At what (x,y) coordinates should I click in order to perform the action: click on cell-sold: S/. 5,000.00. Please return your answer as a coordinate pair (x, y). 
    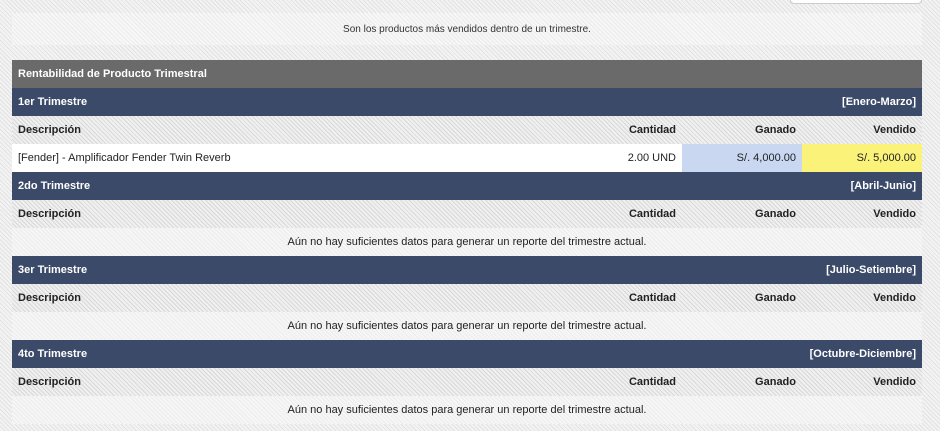
    Looking at the image, I should click on (862, 158).